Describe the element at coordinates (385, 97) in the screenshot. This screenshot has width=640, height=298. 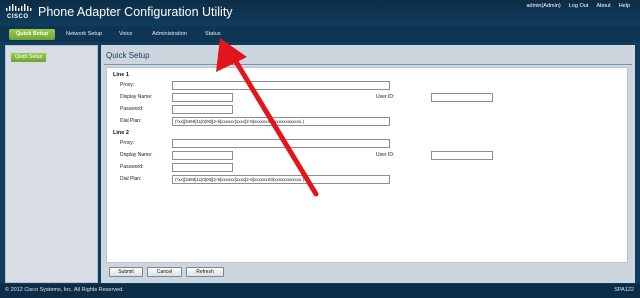
I see `line1-user-id-label: User ID:` at that location.